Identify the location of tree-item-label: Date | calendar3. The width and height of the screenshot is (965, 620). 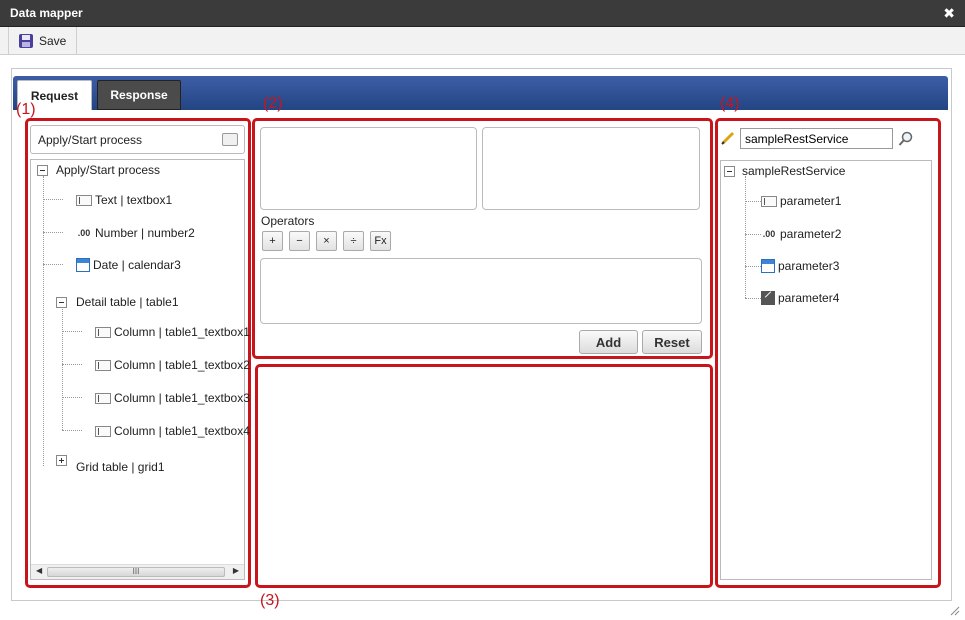
(137, 265).